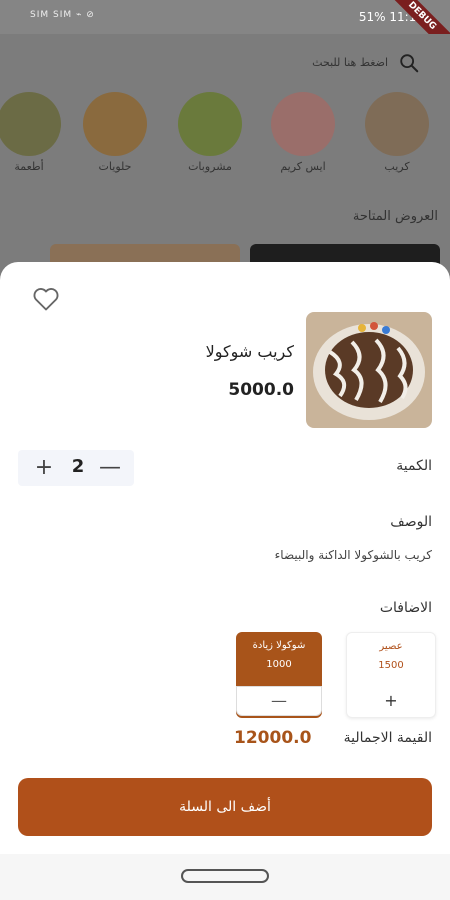 The height and width of the screenshot is (900, 450). Describe the element at coordinates (279, 675) in the screenshot. I see `addon-card-extra-chocolate: شوكولا زيادة 1000 —` at that location.